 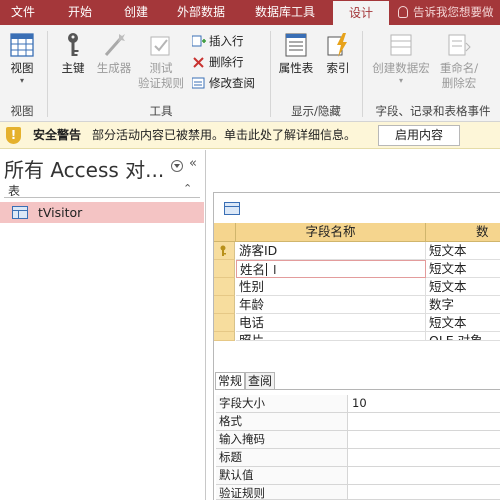 What do you see at coordinates (331, 336) in the screenshot?
I see `field-name-cell: 照片` at bounding box center [331, 336].